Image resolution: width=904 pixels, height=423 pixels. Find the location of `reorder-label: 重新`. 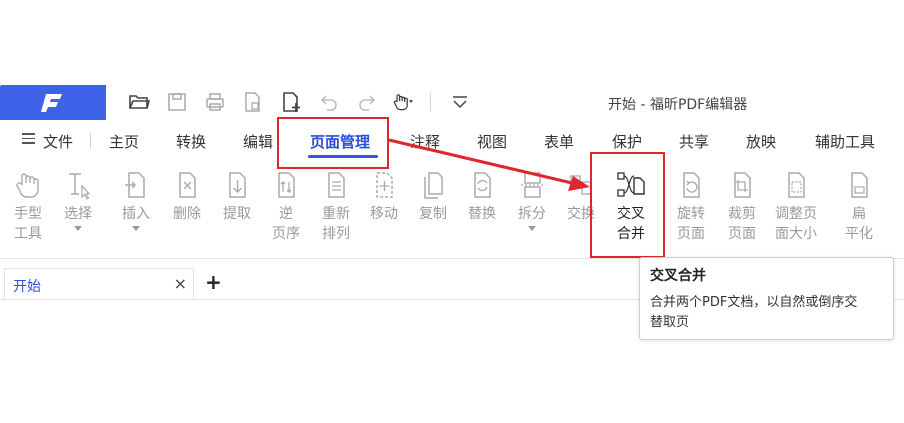

reorder-label: 重新 is located at coordinates (336, 214).